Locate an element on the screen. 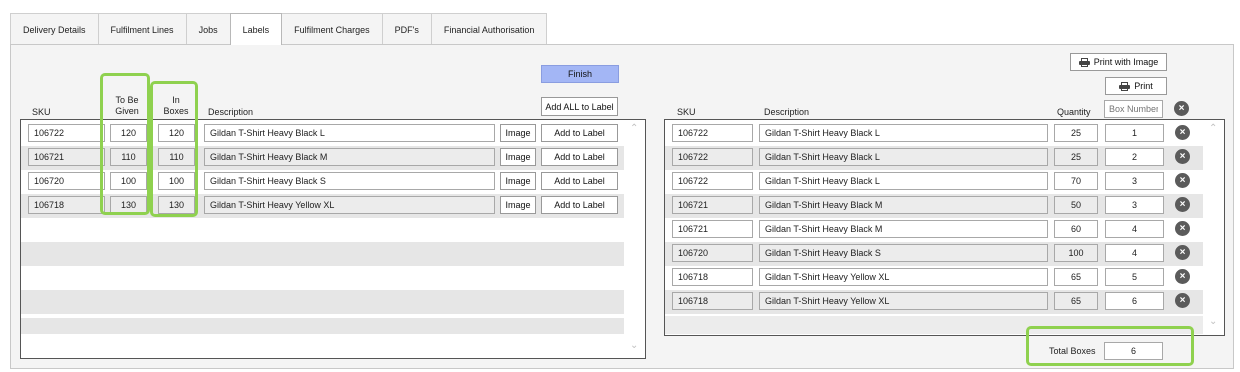 The width and height of the screenshot is (1240, 372). tab-financial-authorisation: Financial Authorisation is located at coordinates (489, 29).